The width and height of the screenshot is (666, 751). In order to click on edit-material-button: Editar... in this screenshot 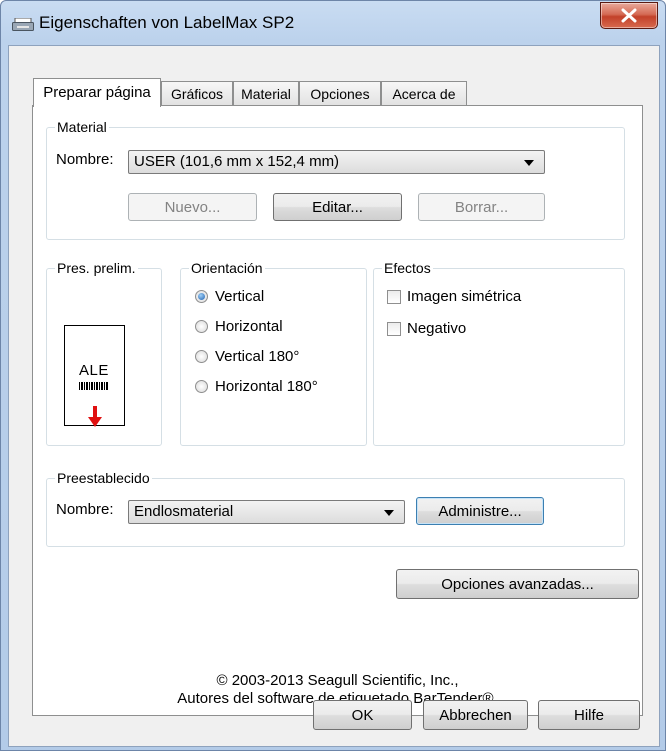, I will do `click(337, 207)`.